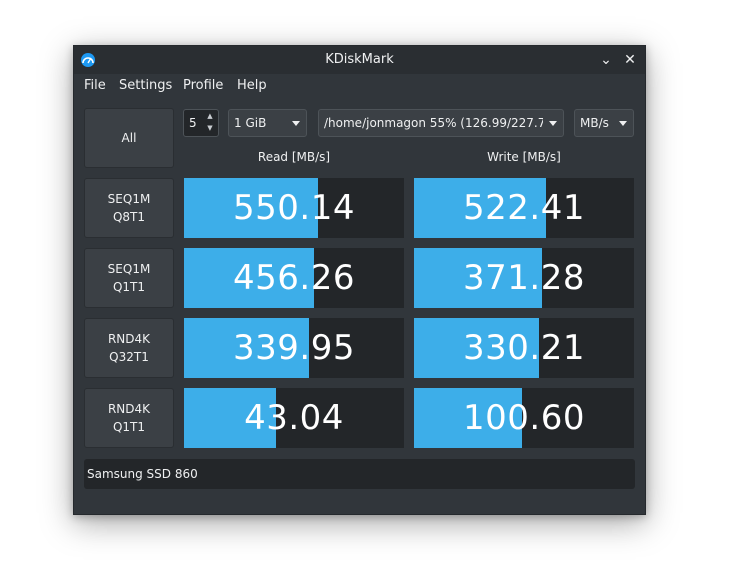 The height and width of the screenshot is (585, 733). Describe the element at coordinates (129, 278) in the screenshot. I see `test-button-seq1m-q1t1: SEQ1M Q1T1` at that location.